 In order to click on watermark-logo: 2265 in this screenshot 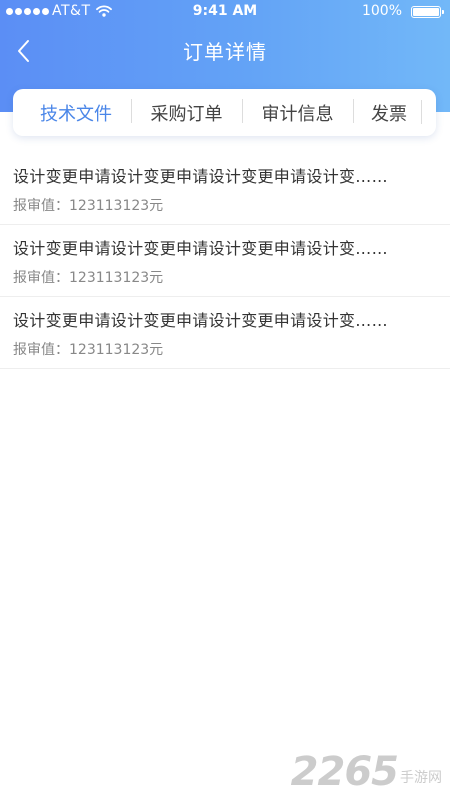, I will do `click(344, 772)`.